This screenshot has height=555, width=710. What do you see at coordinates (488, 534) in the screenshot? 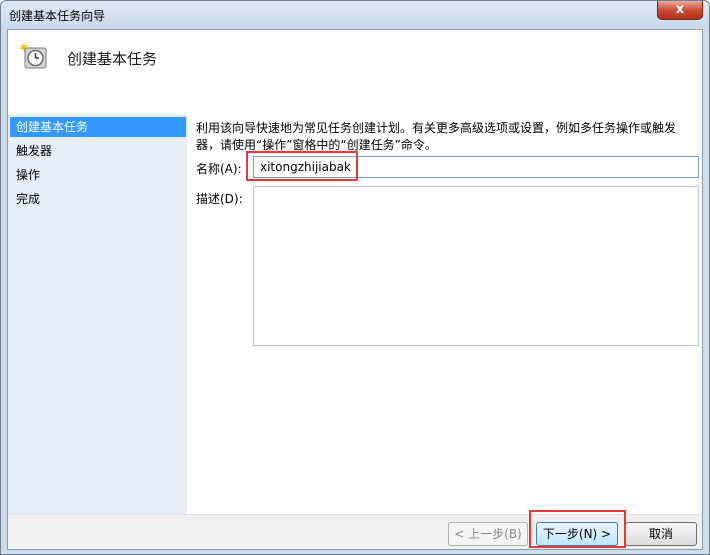
I see `back-button: < 上一步(B)` at bounding box center [488, 534].